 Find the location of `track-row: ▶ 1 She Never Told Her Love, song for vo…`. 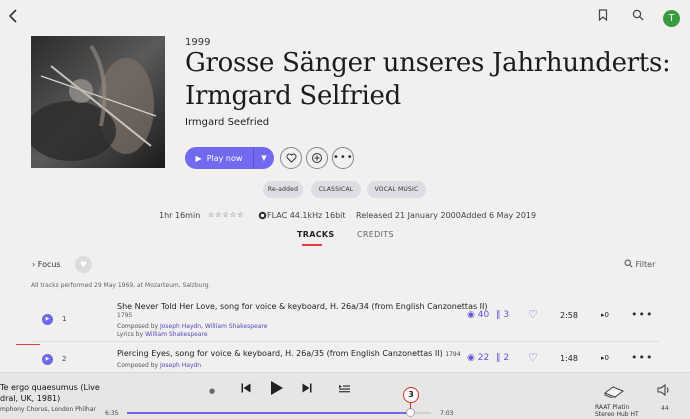

track-row: ▶ 1 She Never Told Her Love, song for vo… is located at coordinates (345, 320).